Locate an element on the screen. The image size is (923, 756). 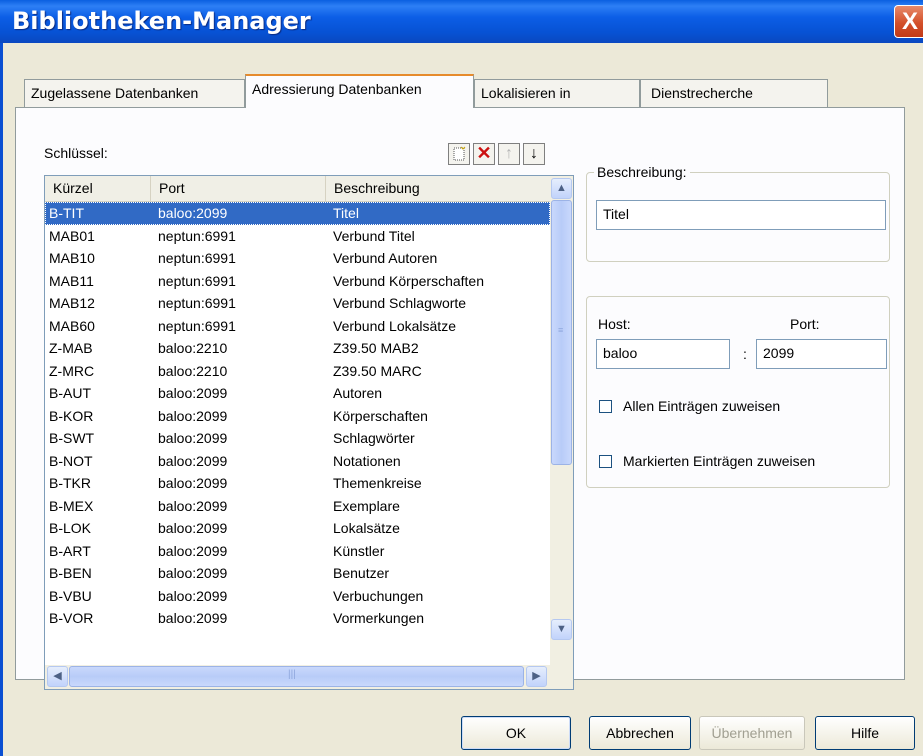
tab-dienstrecherche: Dienstrecherche is located at coordinates (734, 93).